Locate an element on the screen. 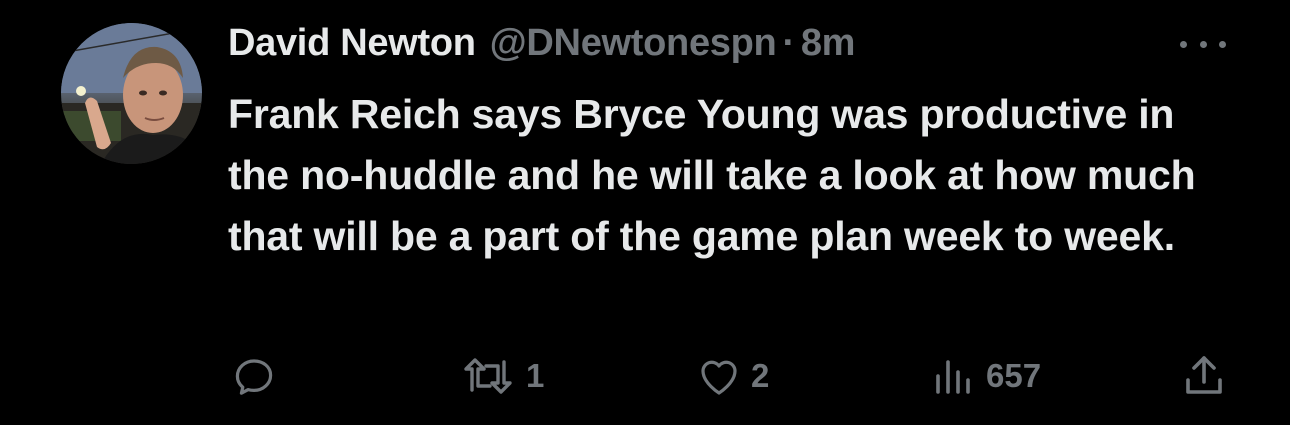 The width and height of the screenshot is (1290, 425). share-button is located at coordinates (1204, 376).